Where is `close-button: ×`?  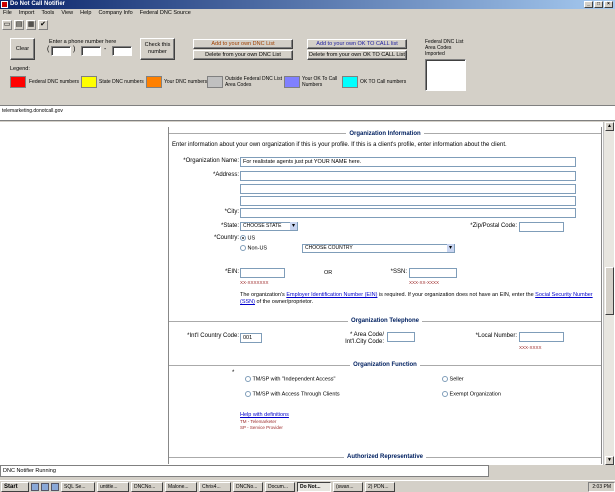 close-button: × is located at coordinates (608, 4).